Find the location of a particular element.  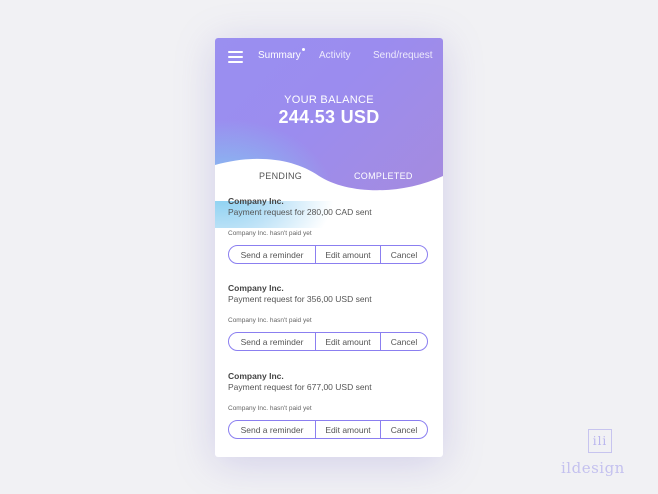

tab-send-request: Send/request is located at coordinates (403, 55).